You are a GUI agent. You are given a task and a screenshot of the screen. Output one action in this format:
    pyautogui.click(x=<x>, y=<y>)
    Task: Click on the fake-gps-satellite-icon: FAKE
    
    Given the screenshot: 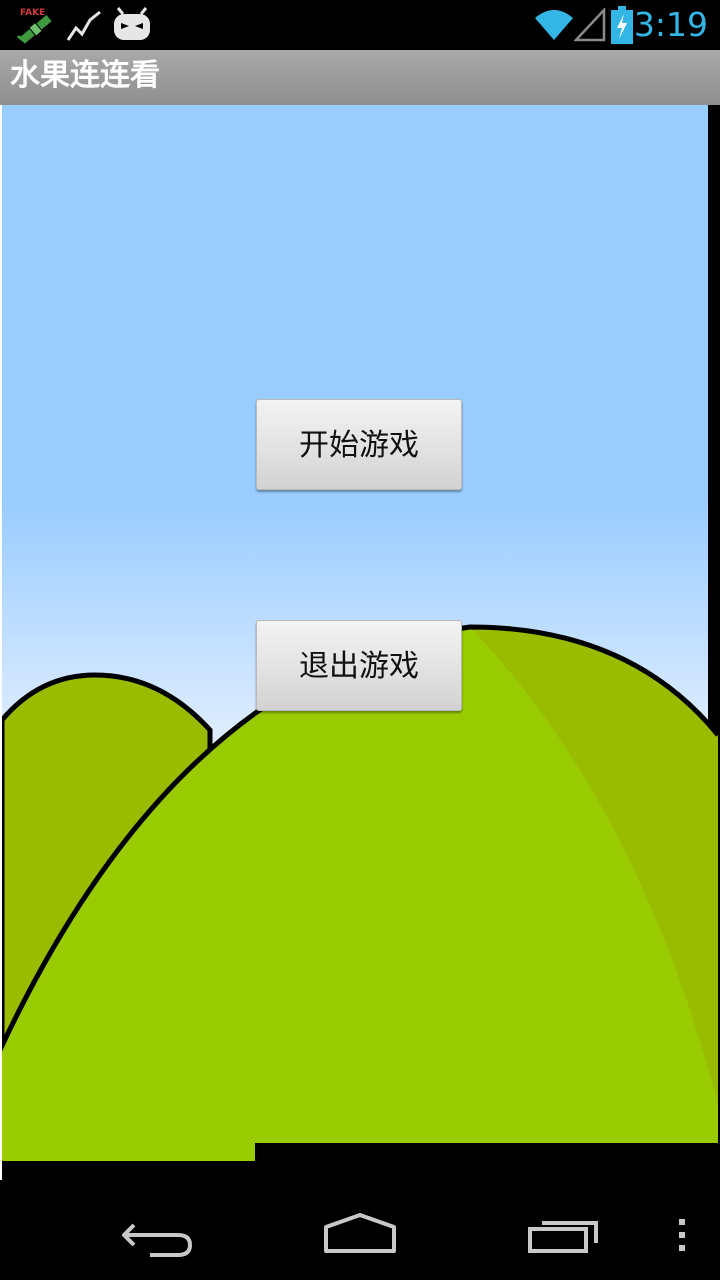 What is the action you would take?
    pyautogui.click(x=34, y=26)
    